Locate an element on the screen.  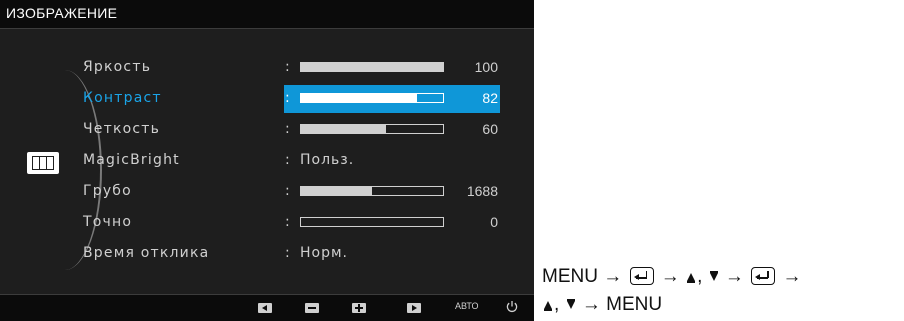
osd-row: Грубо: 1688 is located at coordinates (267, 192).